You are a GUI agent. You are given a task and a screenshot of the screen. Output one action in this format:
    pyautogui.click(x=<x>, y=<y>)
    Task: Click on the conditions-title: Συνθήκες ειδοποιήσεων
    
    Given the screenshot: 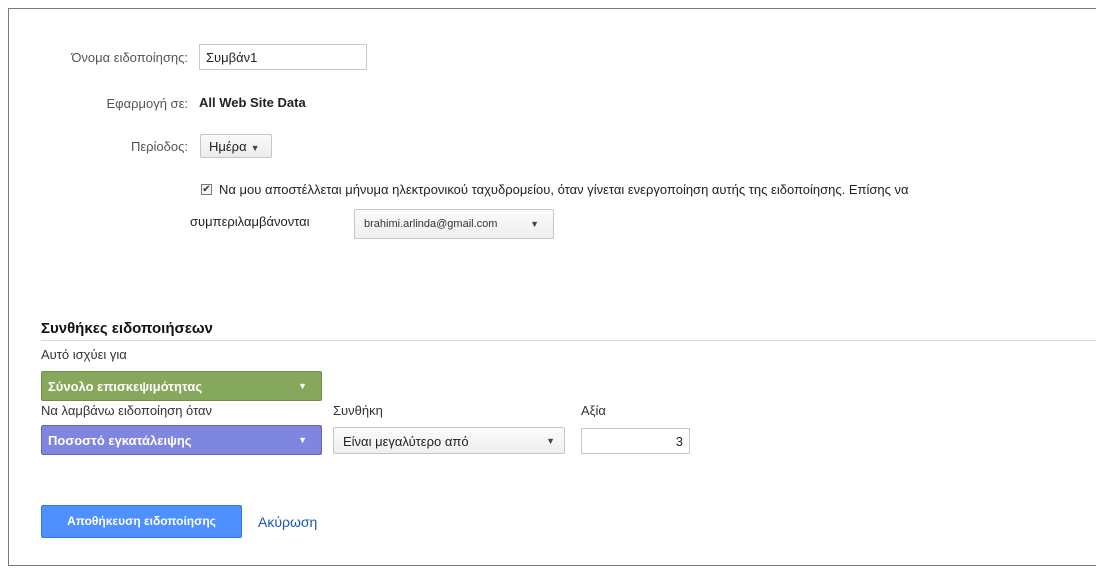 What is the action you would take?
    pyautogui.click(x=127, y=328)
    